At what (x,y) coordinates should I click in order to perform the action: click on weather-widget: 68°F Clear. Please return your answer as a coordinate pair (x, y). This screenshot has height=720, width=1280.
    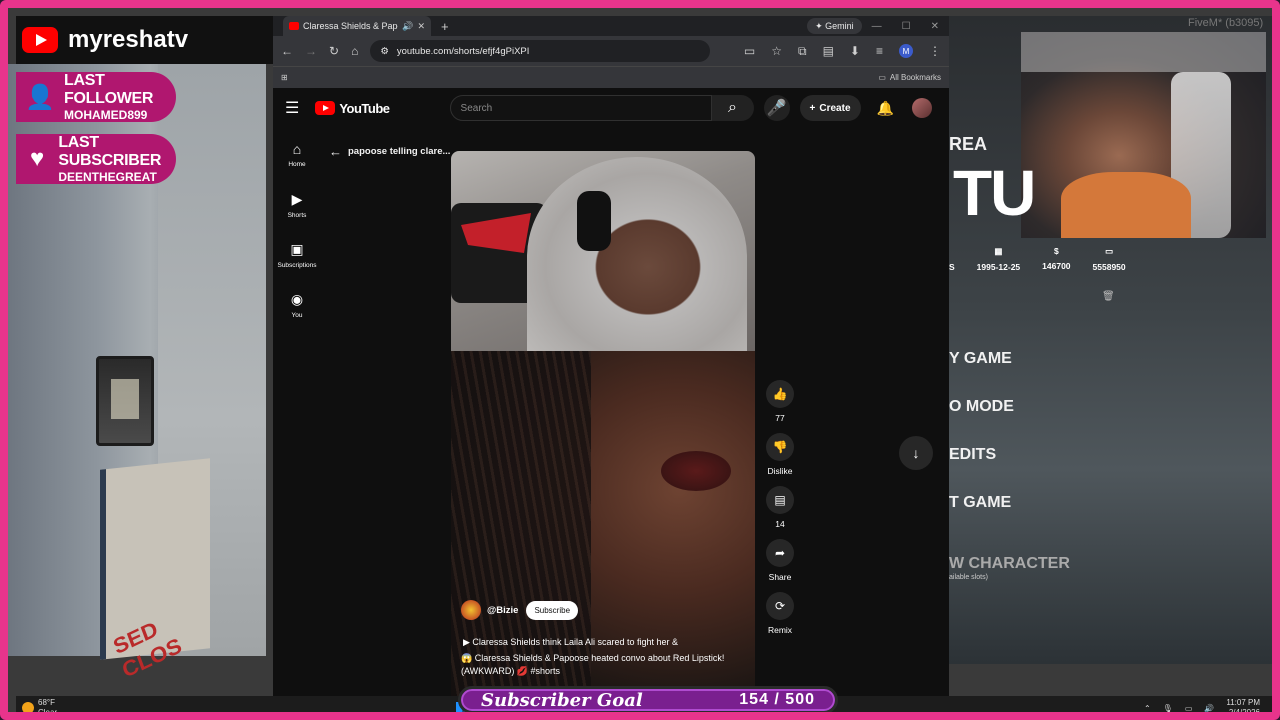
    Looking at the image, I should click on (36, 705).